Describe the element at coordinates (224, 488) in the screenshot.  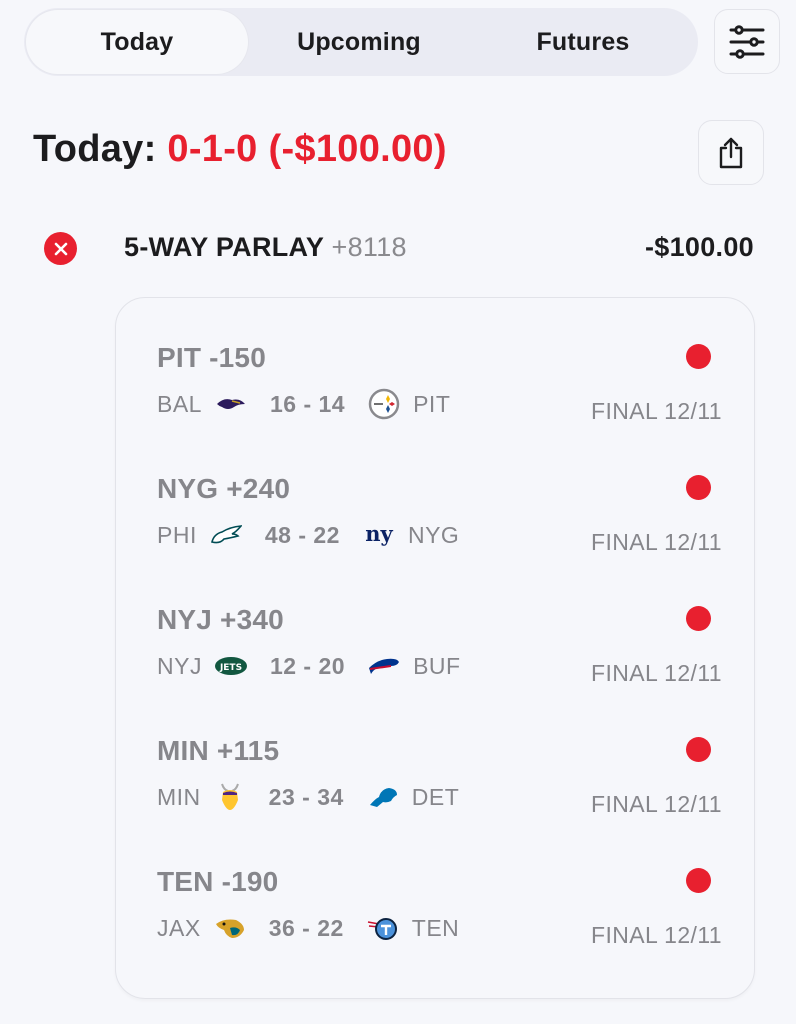
I see `leg-pick: NYG +240` at that location.